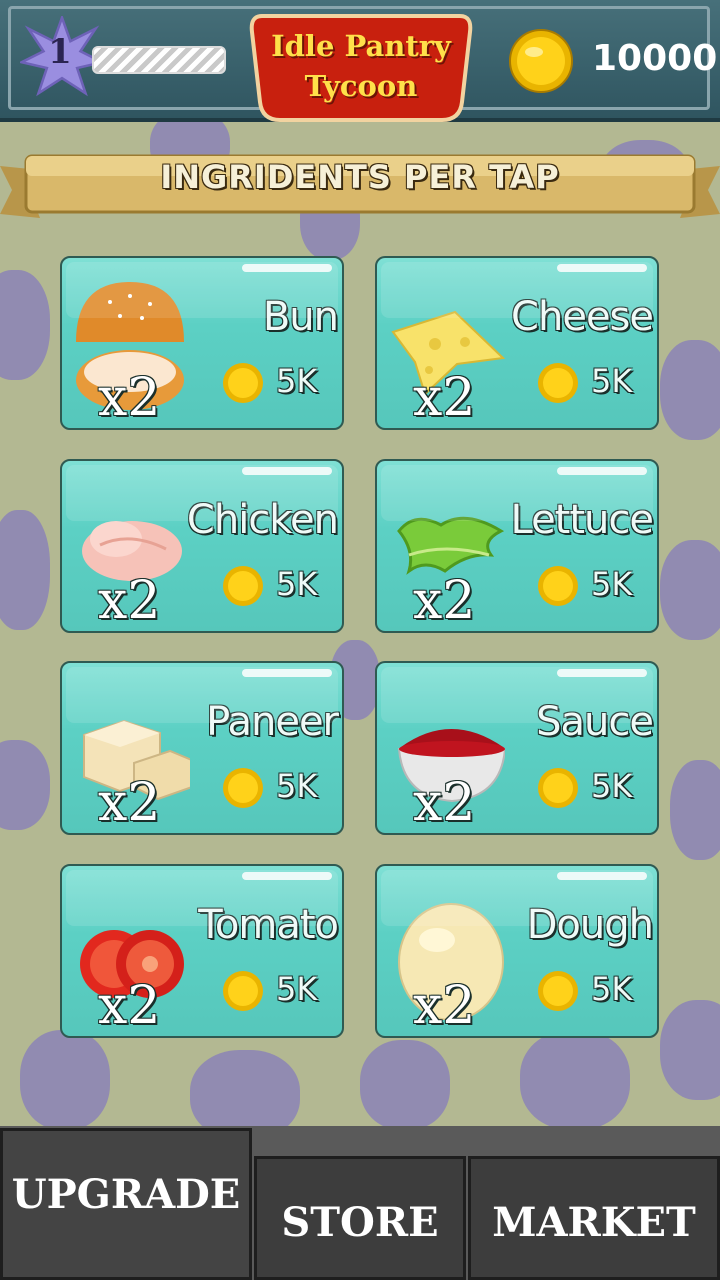 The image size is (720, 1280). Describe the element at coordinates (262, 520) in the screenshot. I see `ingredient-name: Chicken` at that location.